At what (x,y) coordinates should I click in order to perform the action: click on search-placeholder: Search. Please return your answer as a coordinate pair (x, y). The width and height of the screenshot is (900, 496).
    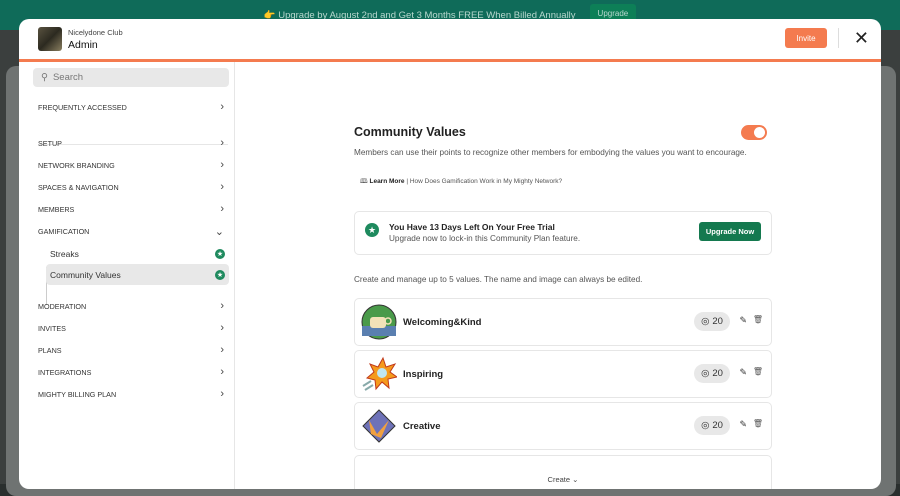
    Looking at the image, I should click on (68, 77).